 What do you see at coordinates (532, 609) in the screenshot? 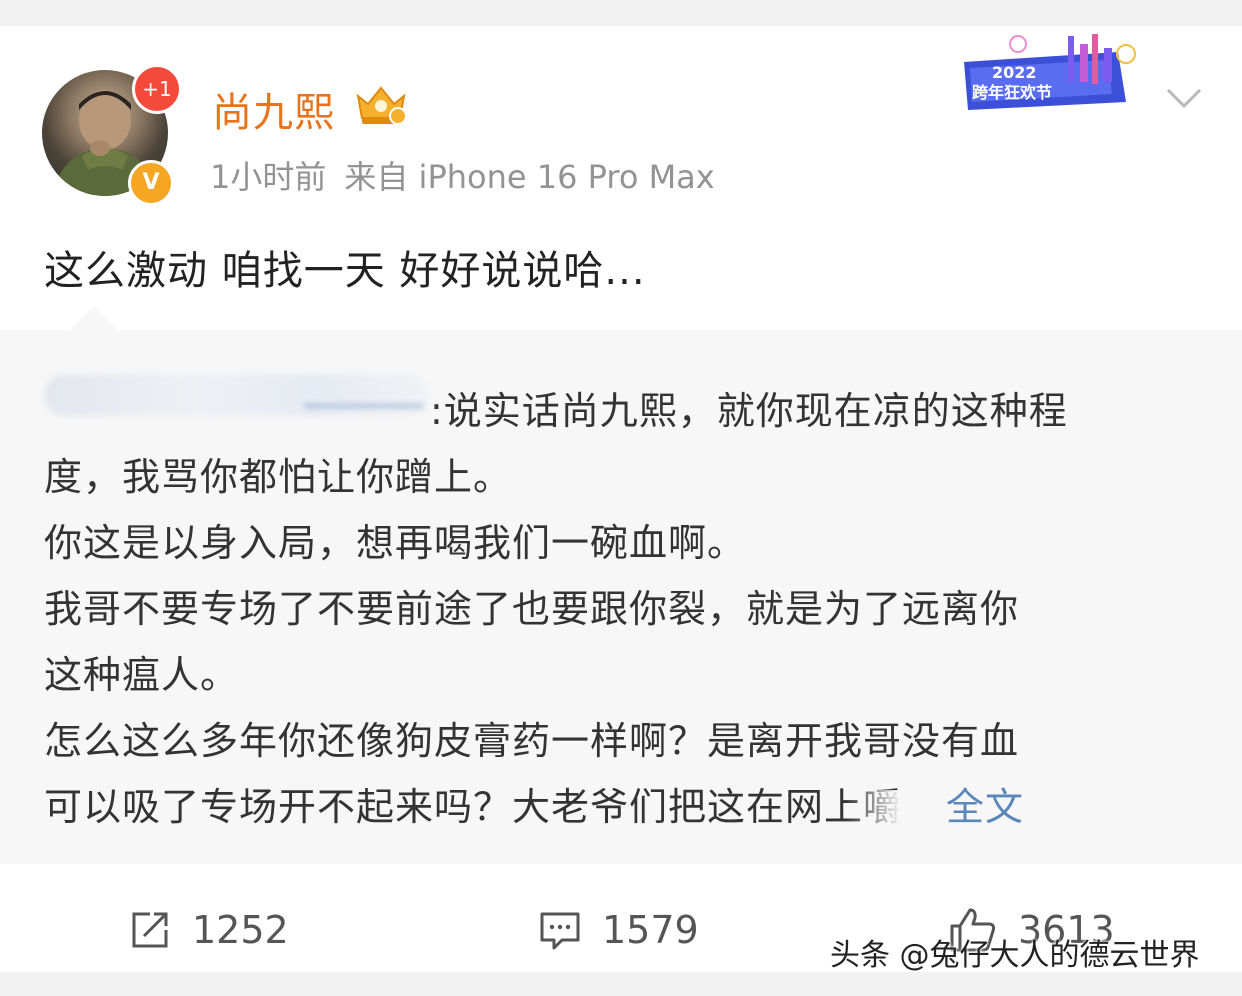
I see `quoted-line: 我哥不要专场了不要前途了也要跟你裂，就是为了远离你` at bounding box center [532, 609].